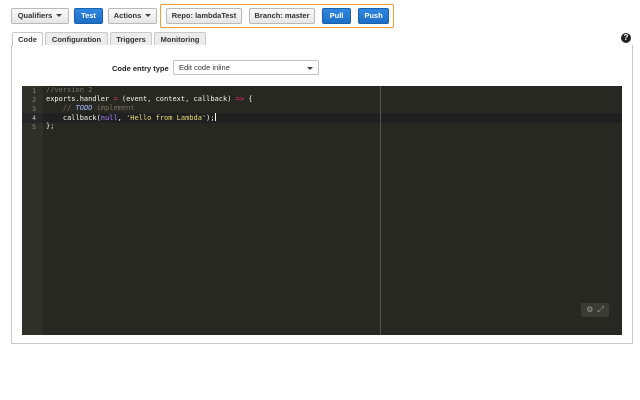 The image size is (640, 400). I want to click on tab-monitoring: Monitoring, so click(180, 39).